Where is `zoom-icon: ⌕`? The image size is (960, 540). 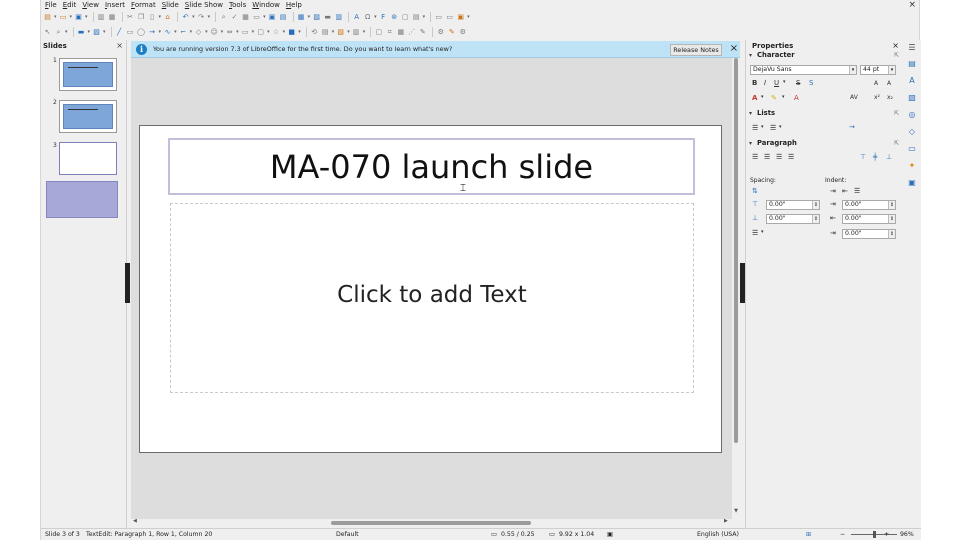
zoom-icon: ⌕ is located at coordinates (58, 32).